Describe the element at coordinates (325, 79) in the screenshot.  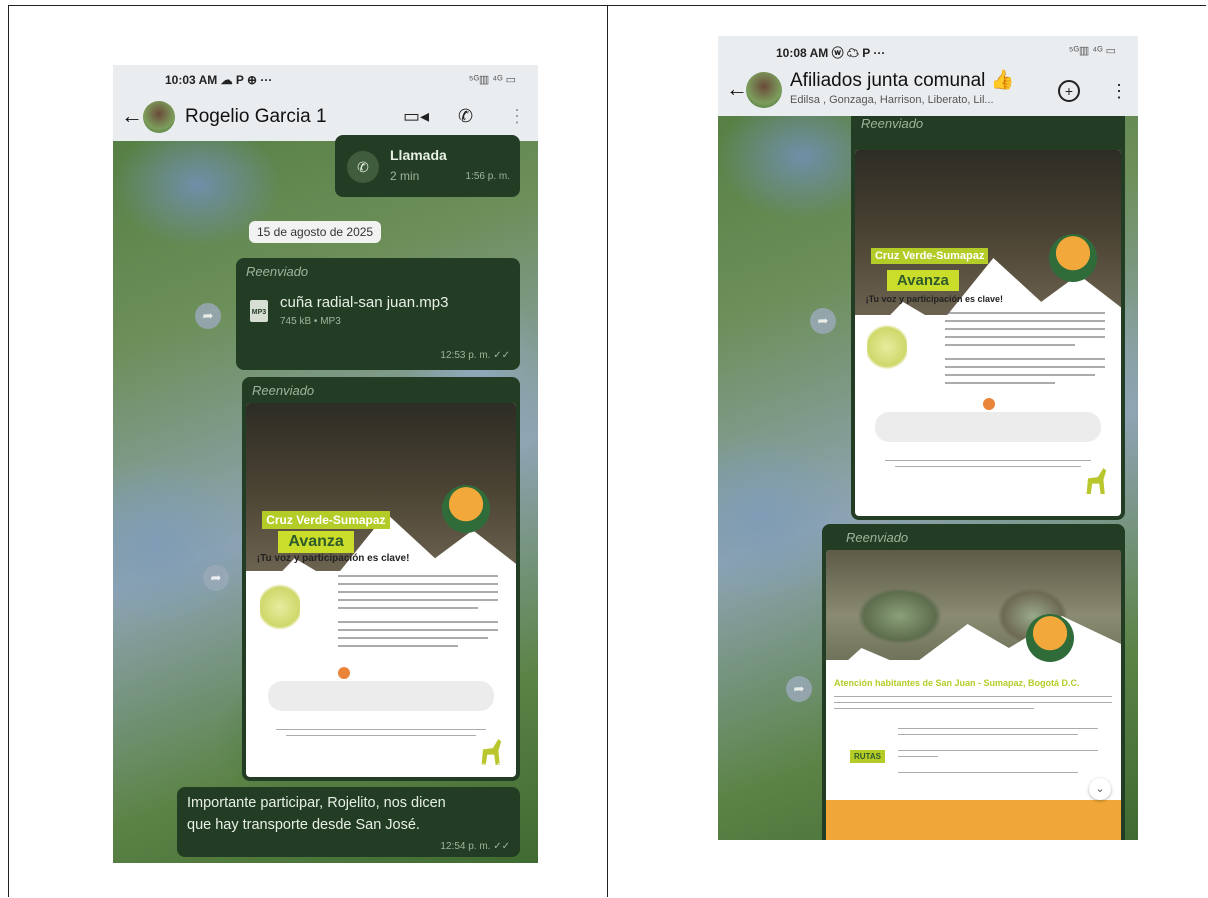
I see `status-bar: 10:03 AM ☁ P ⊕ ··· ⁵ᴳ▥ ⁴ᴳ ▭` at that location.